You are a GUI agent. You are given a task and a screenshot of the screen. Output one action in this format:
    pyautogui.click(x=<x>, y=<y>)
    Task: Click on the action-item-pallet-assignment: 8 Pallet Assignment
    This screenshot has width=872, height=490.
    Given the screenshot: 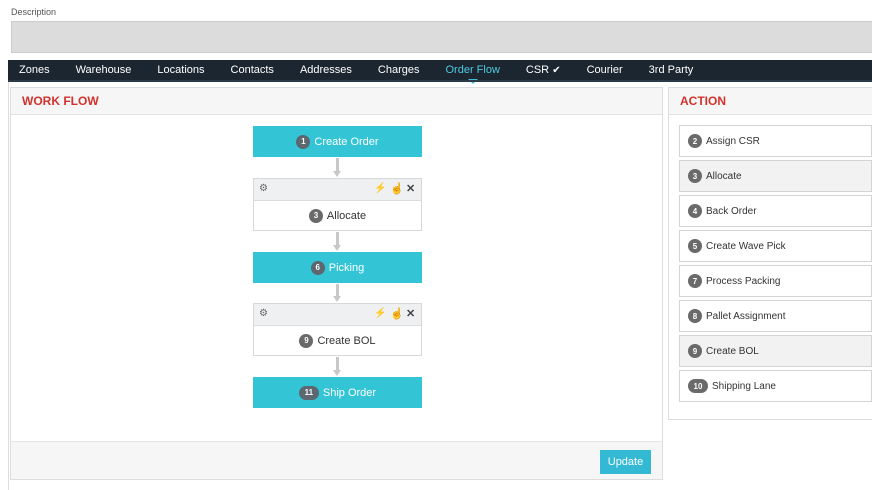 What is the action you would take?
    pyautogui.click(x=775, y=316)
    